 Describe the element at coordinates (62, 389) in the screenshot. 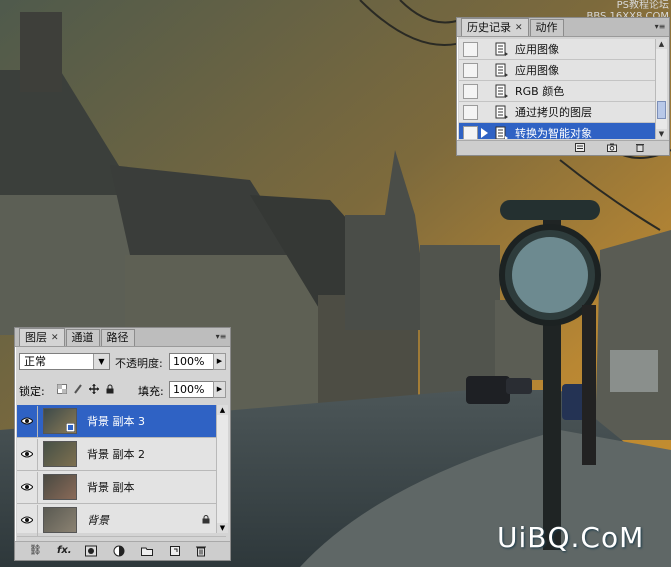

I see `lock-transparent-pixels-icon` at that location.